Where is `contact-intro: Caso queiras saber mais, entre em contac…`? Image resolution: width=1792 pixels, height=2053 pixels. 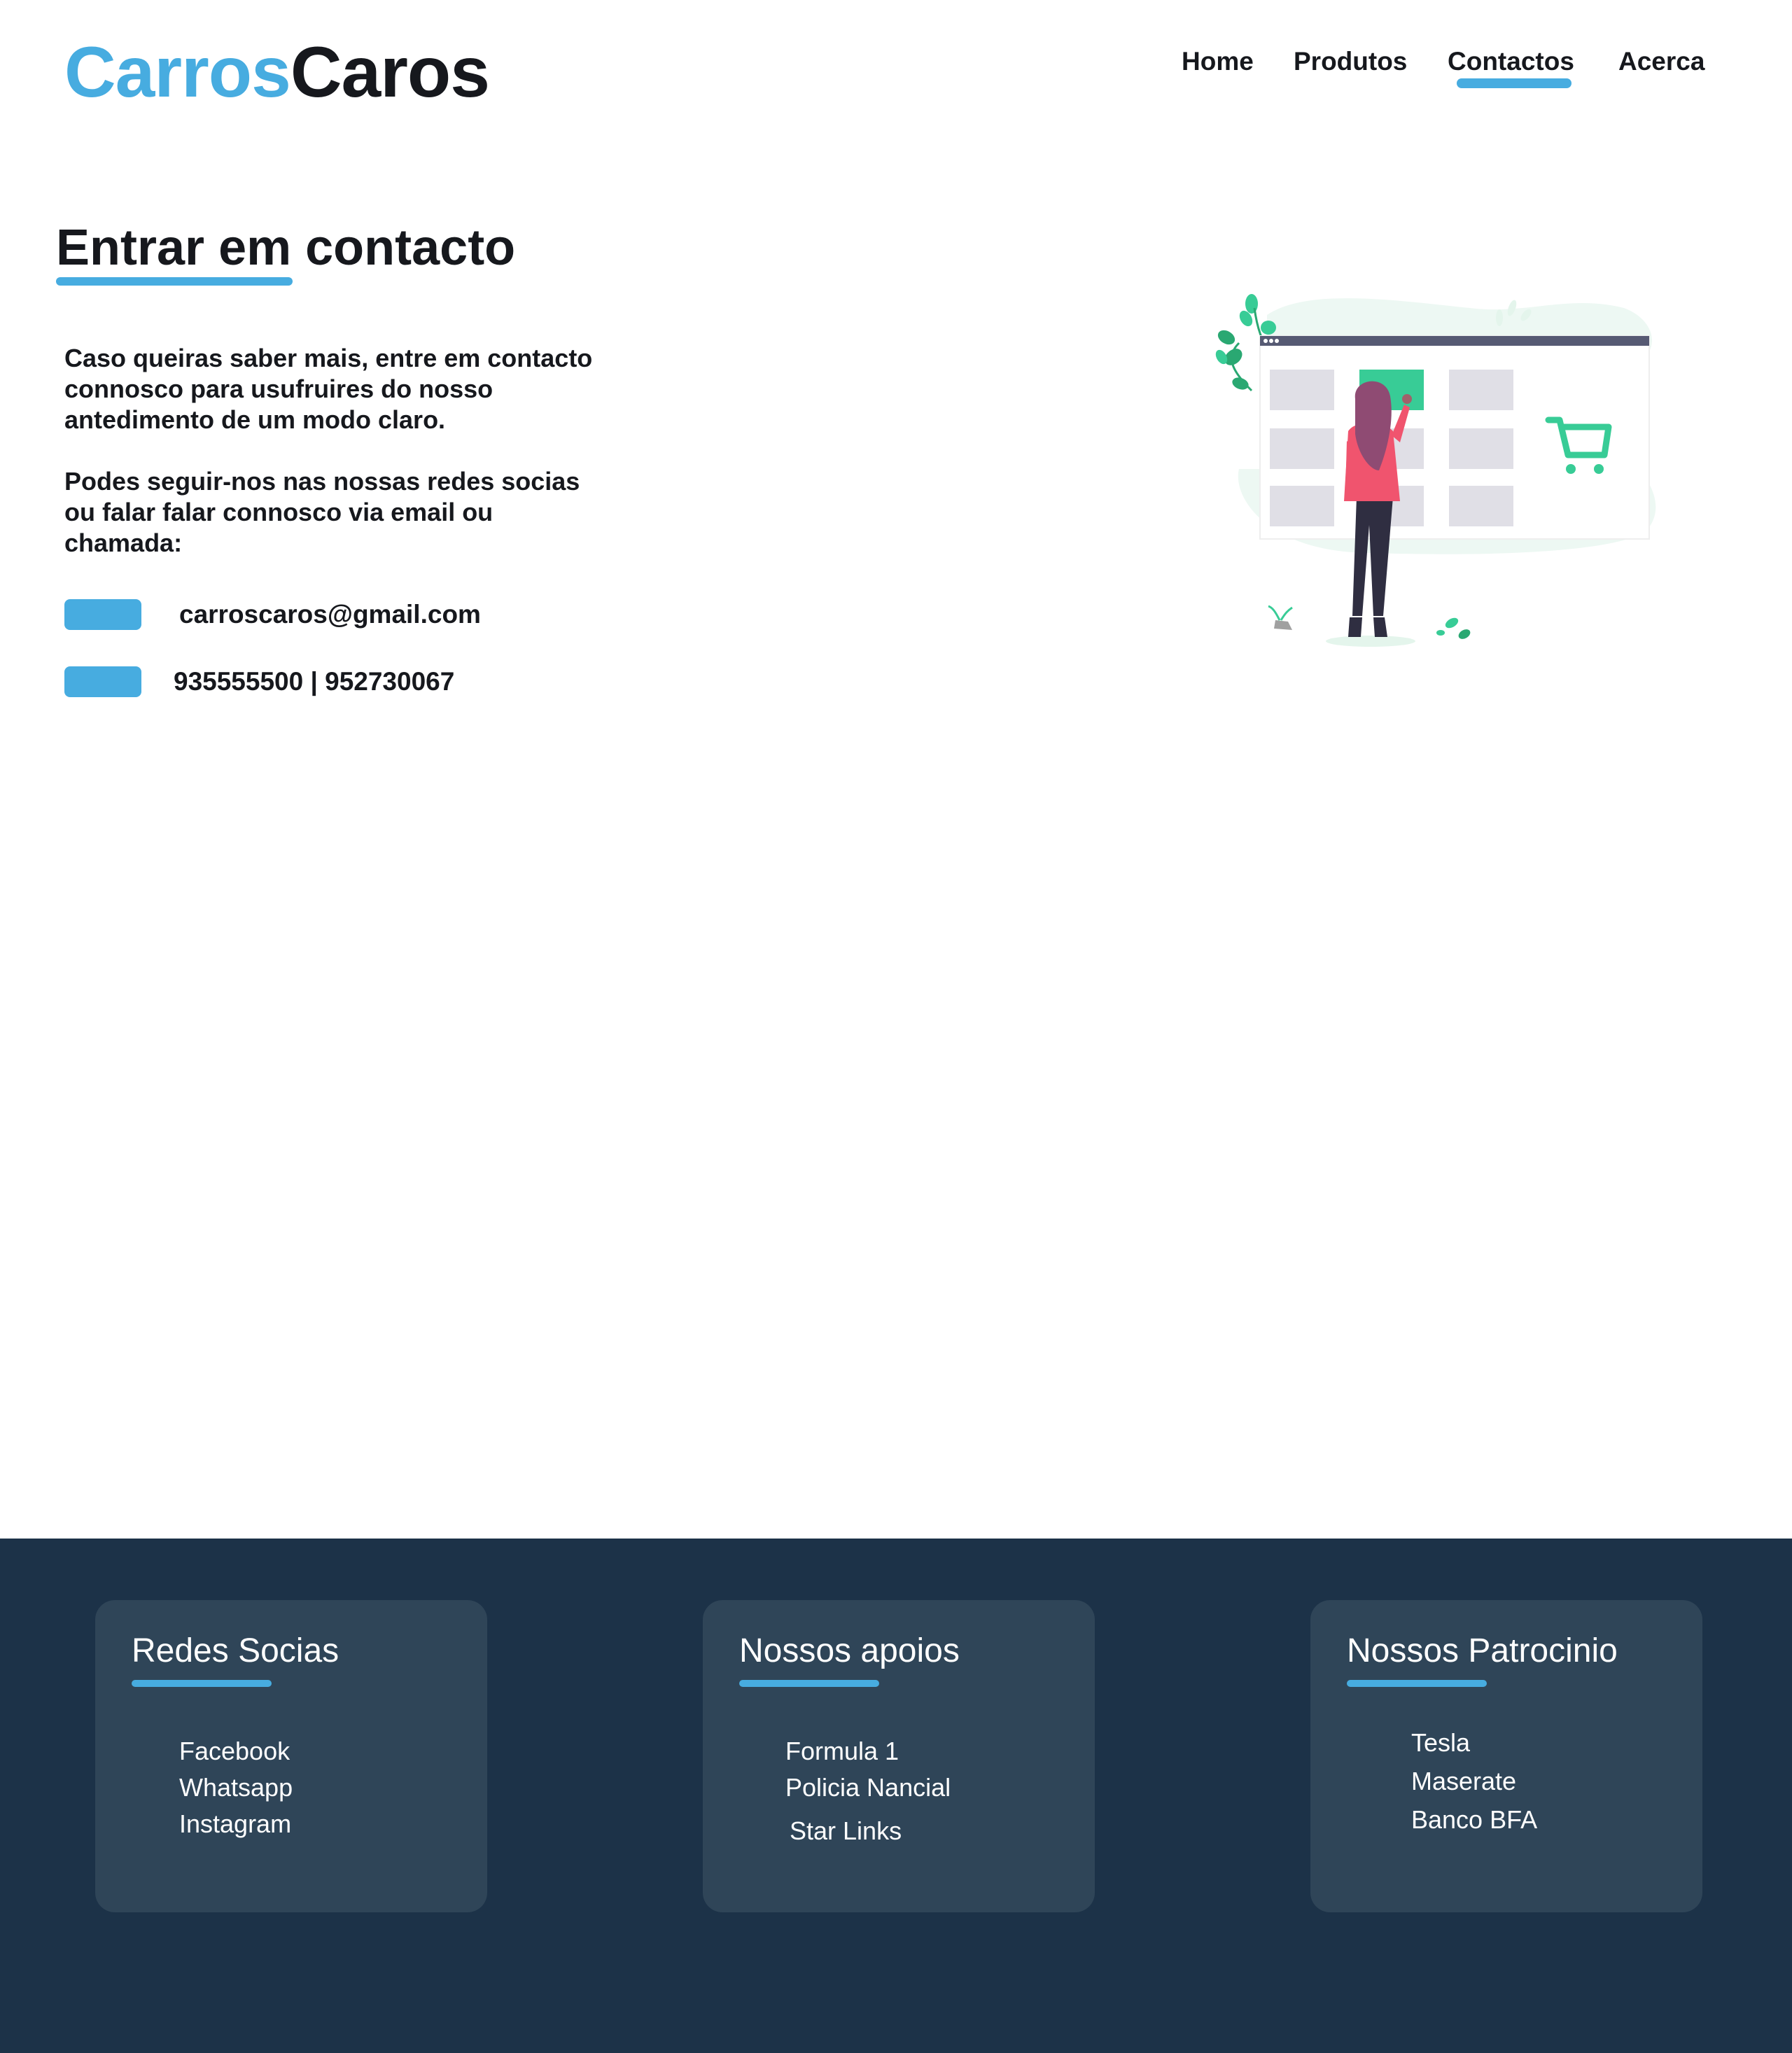
contact-intro: Caso queiras saber mais, entre em contac… is located at coordinates (340, 466).